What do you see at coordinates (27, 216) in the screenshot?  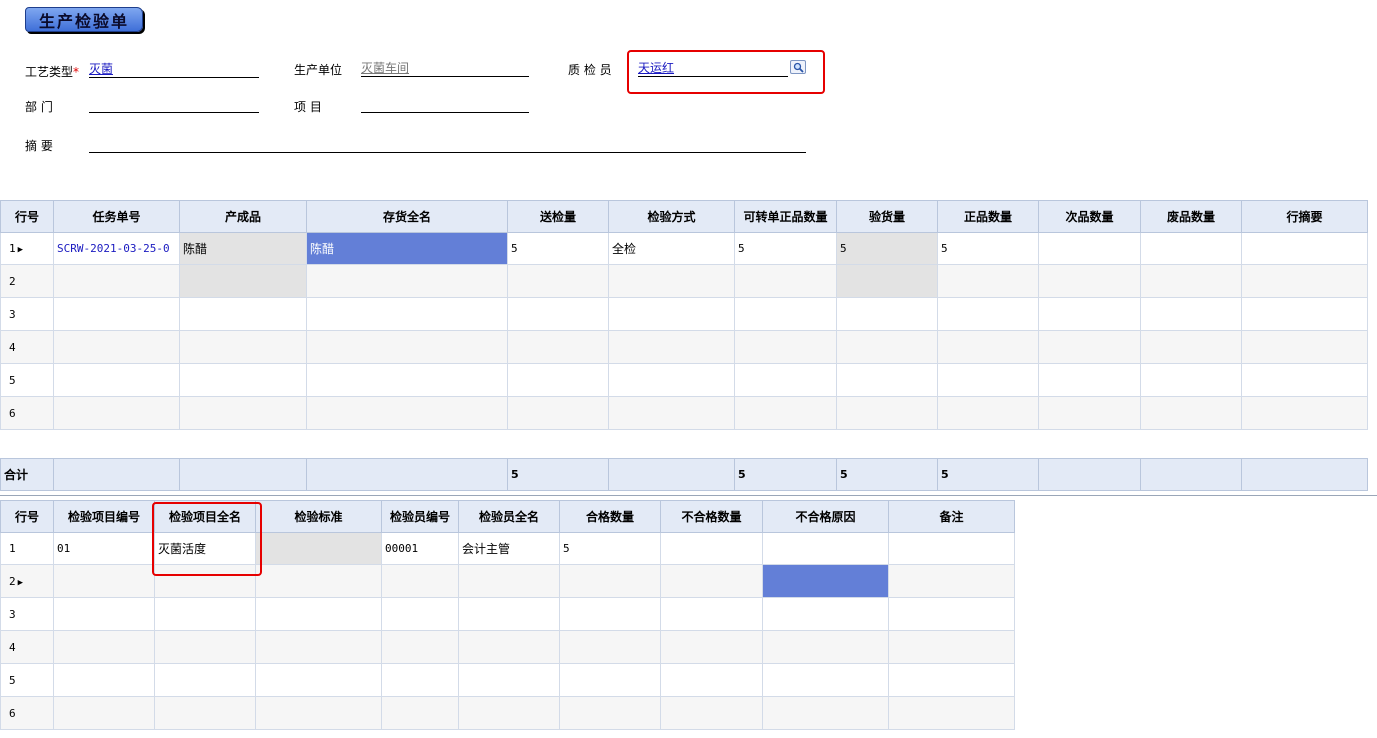 I see `col-header: 行号` at bounding box center [27, 216].